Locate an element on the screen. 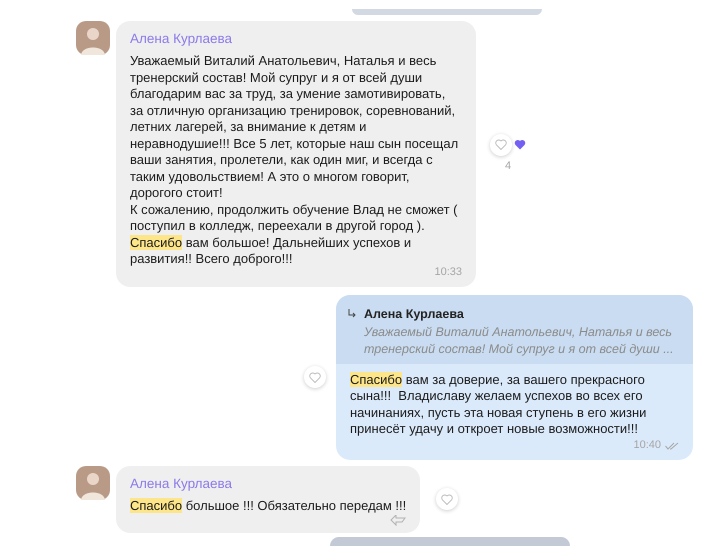 Image resolution: width=702 pixels, height=552 pixels. message-text: Спасибо большое !!! Обязательно передам !!! is located at coordinates (268, 506).